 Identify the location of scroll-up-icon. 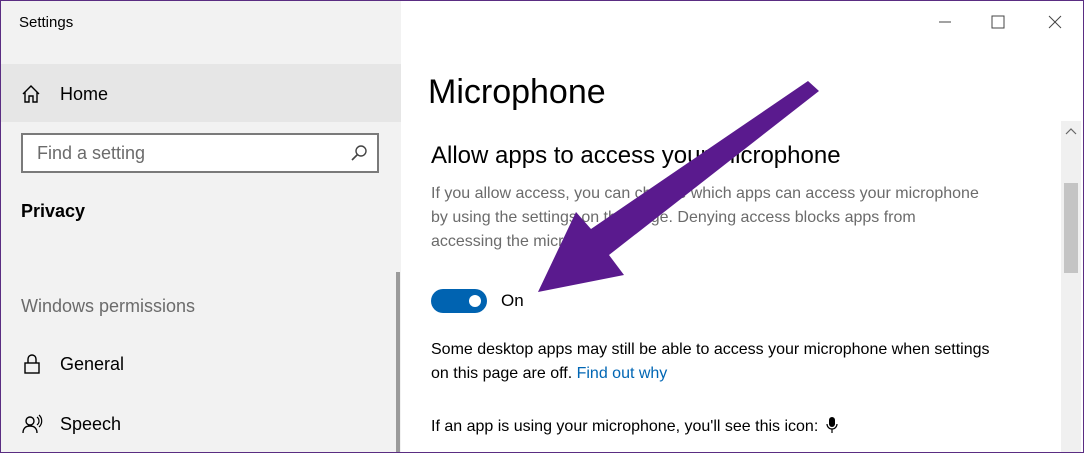
(1071, 131).